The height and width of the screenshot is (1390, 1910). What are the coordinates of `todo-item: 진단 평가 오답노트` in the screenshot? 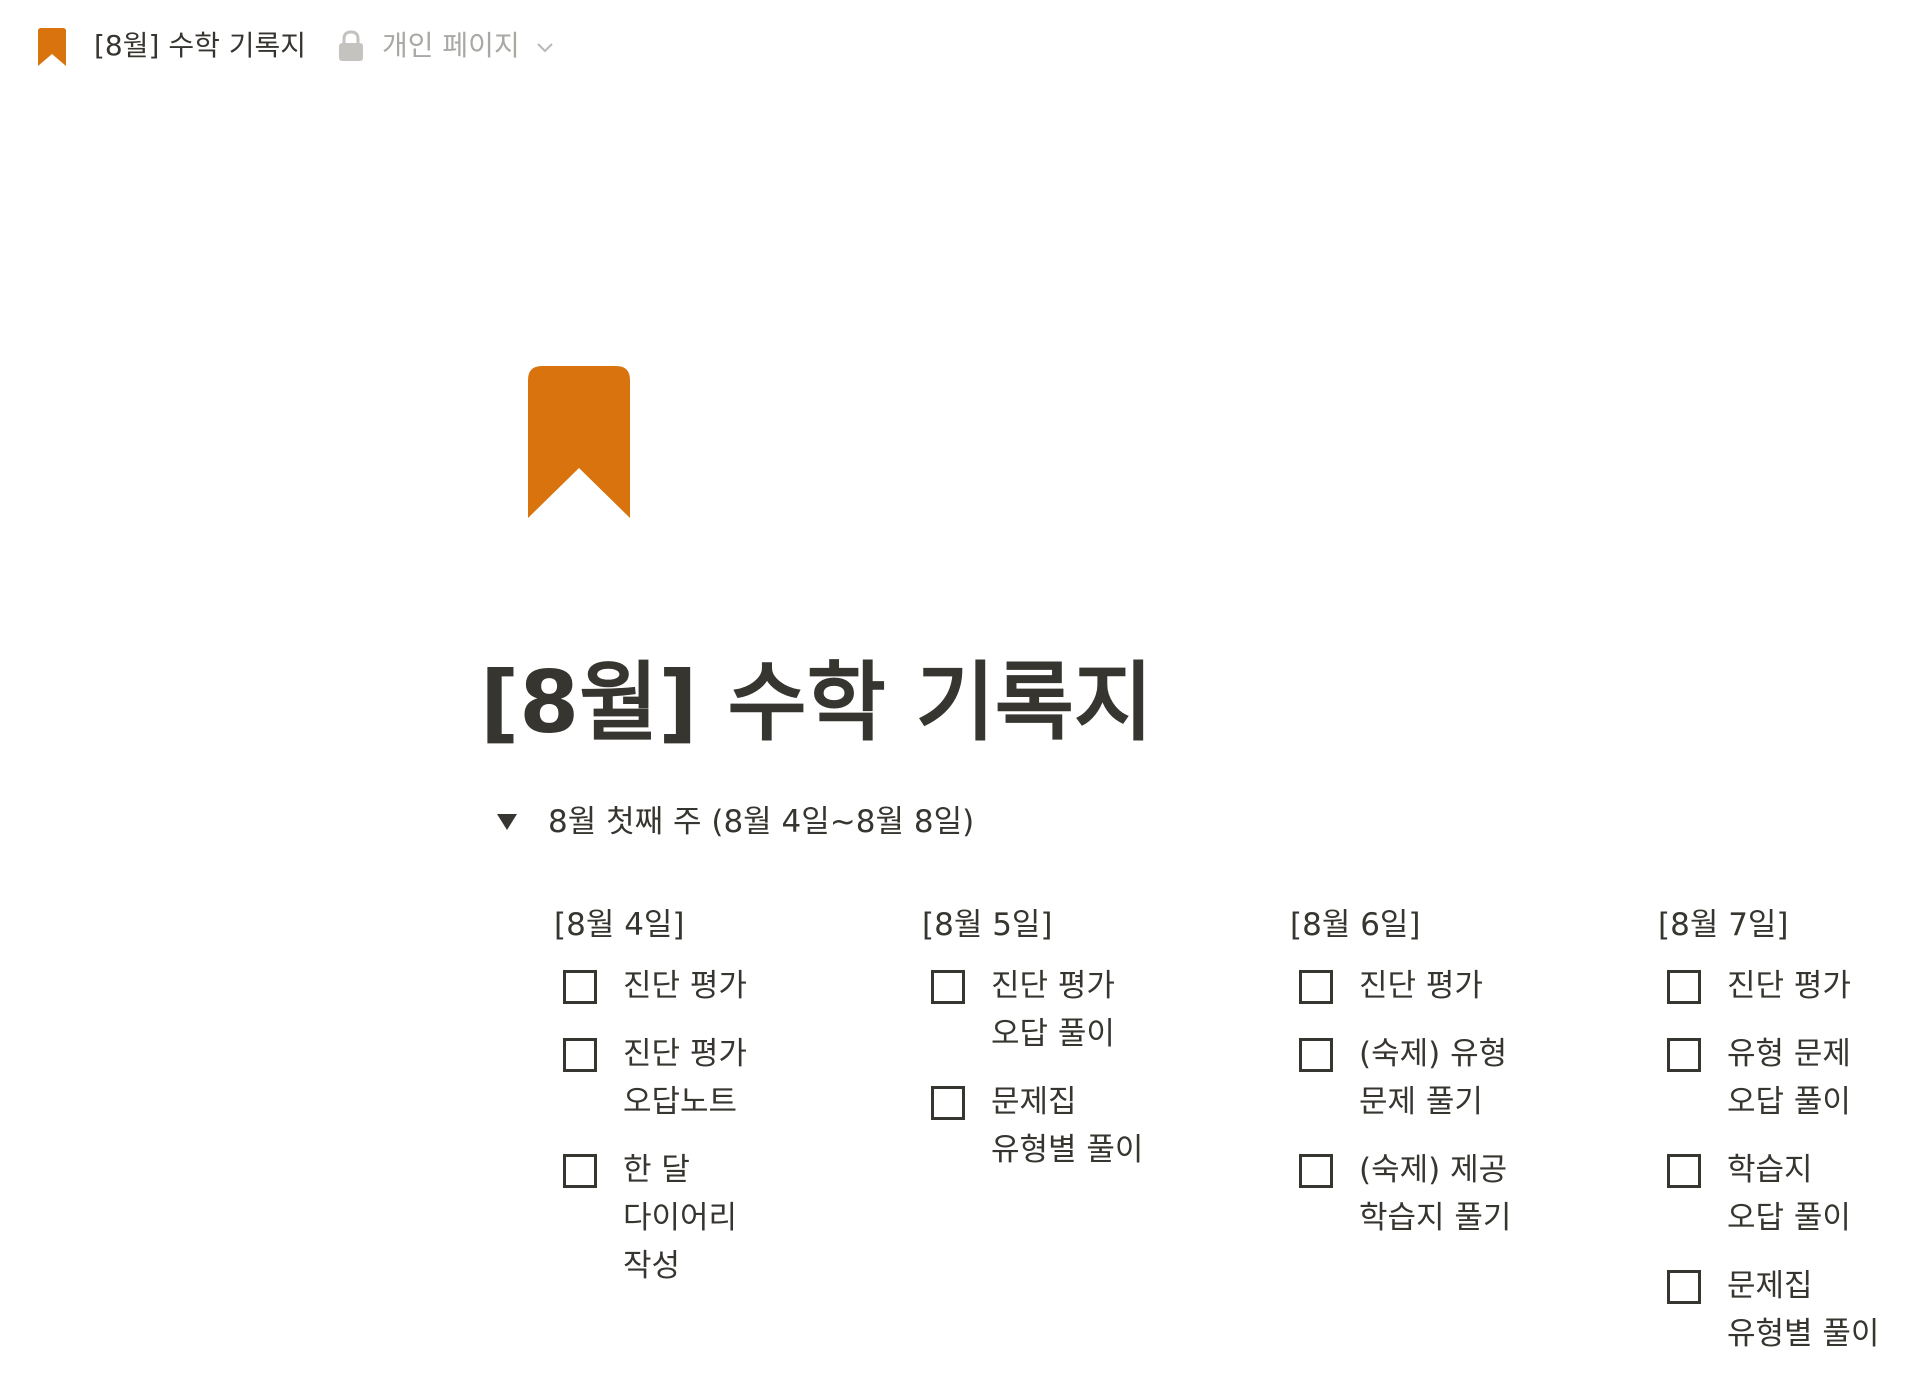 It's located at (704, 1078).